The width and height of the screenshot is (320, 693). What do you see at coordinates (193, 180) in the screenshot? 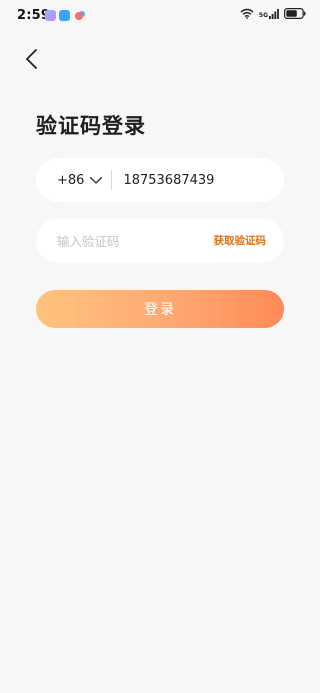
I see `phone-number-input` at bounding box center [193, 180].